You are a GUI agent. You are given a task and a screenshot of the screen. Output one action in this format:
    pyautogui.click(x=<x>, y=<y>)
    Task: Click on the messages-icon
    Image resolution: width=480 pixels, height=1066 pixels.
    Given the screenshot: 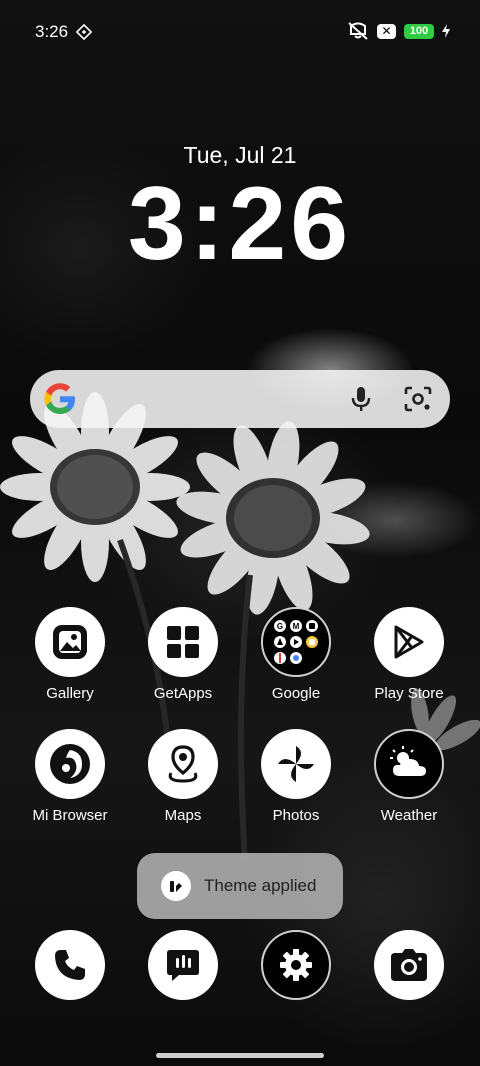 What is the action you would take?
    pyautogui.click(x=183, y=965)
    